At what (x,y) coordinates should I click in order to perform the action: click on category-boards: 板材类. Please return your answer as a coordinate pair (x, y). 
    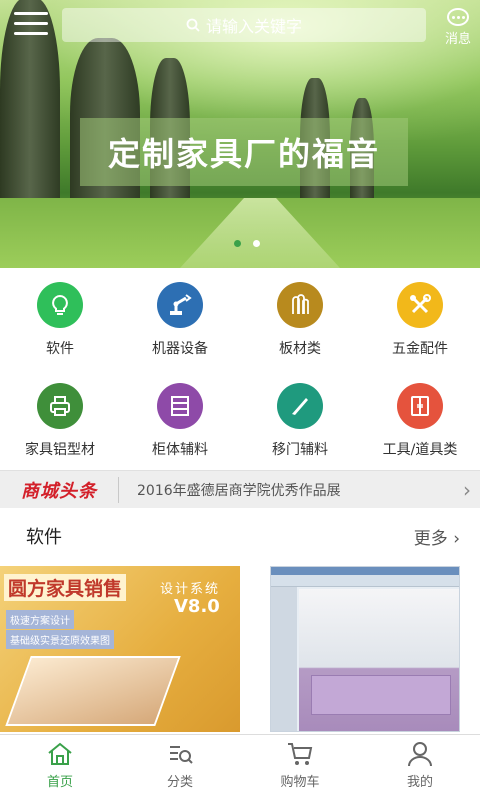
    Looking at the image, I should click on (300, 318).